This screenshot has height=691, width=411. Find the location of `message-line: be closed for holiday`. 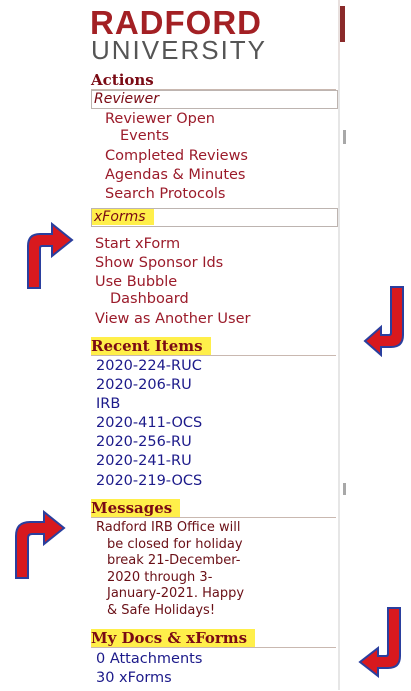

message-line: be closed for holiday is located at coordinates (175, 544).